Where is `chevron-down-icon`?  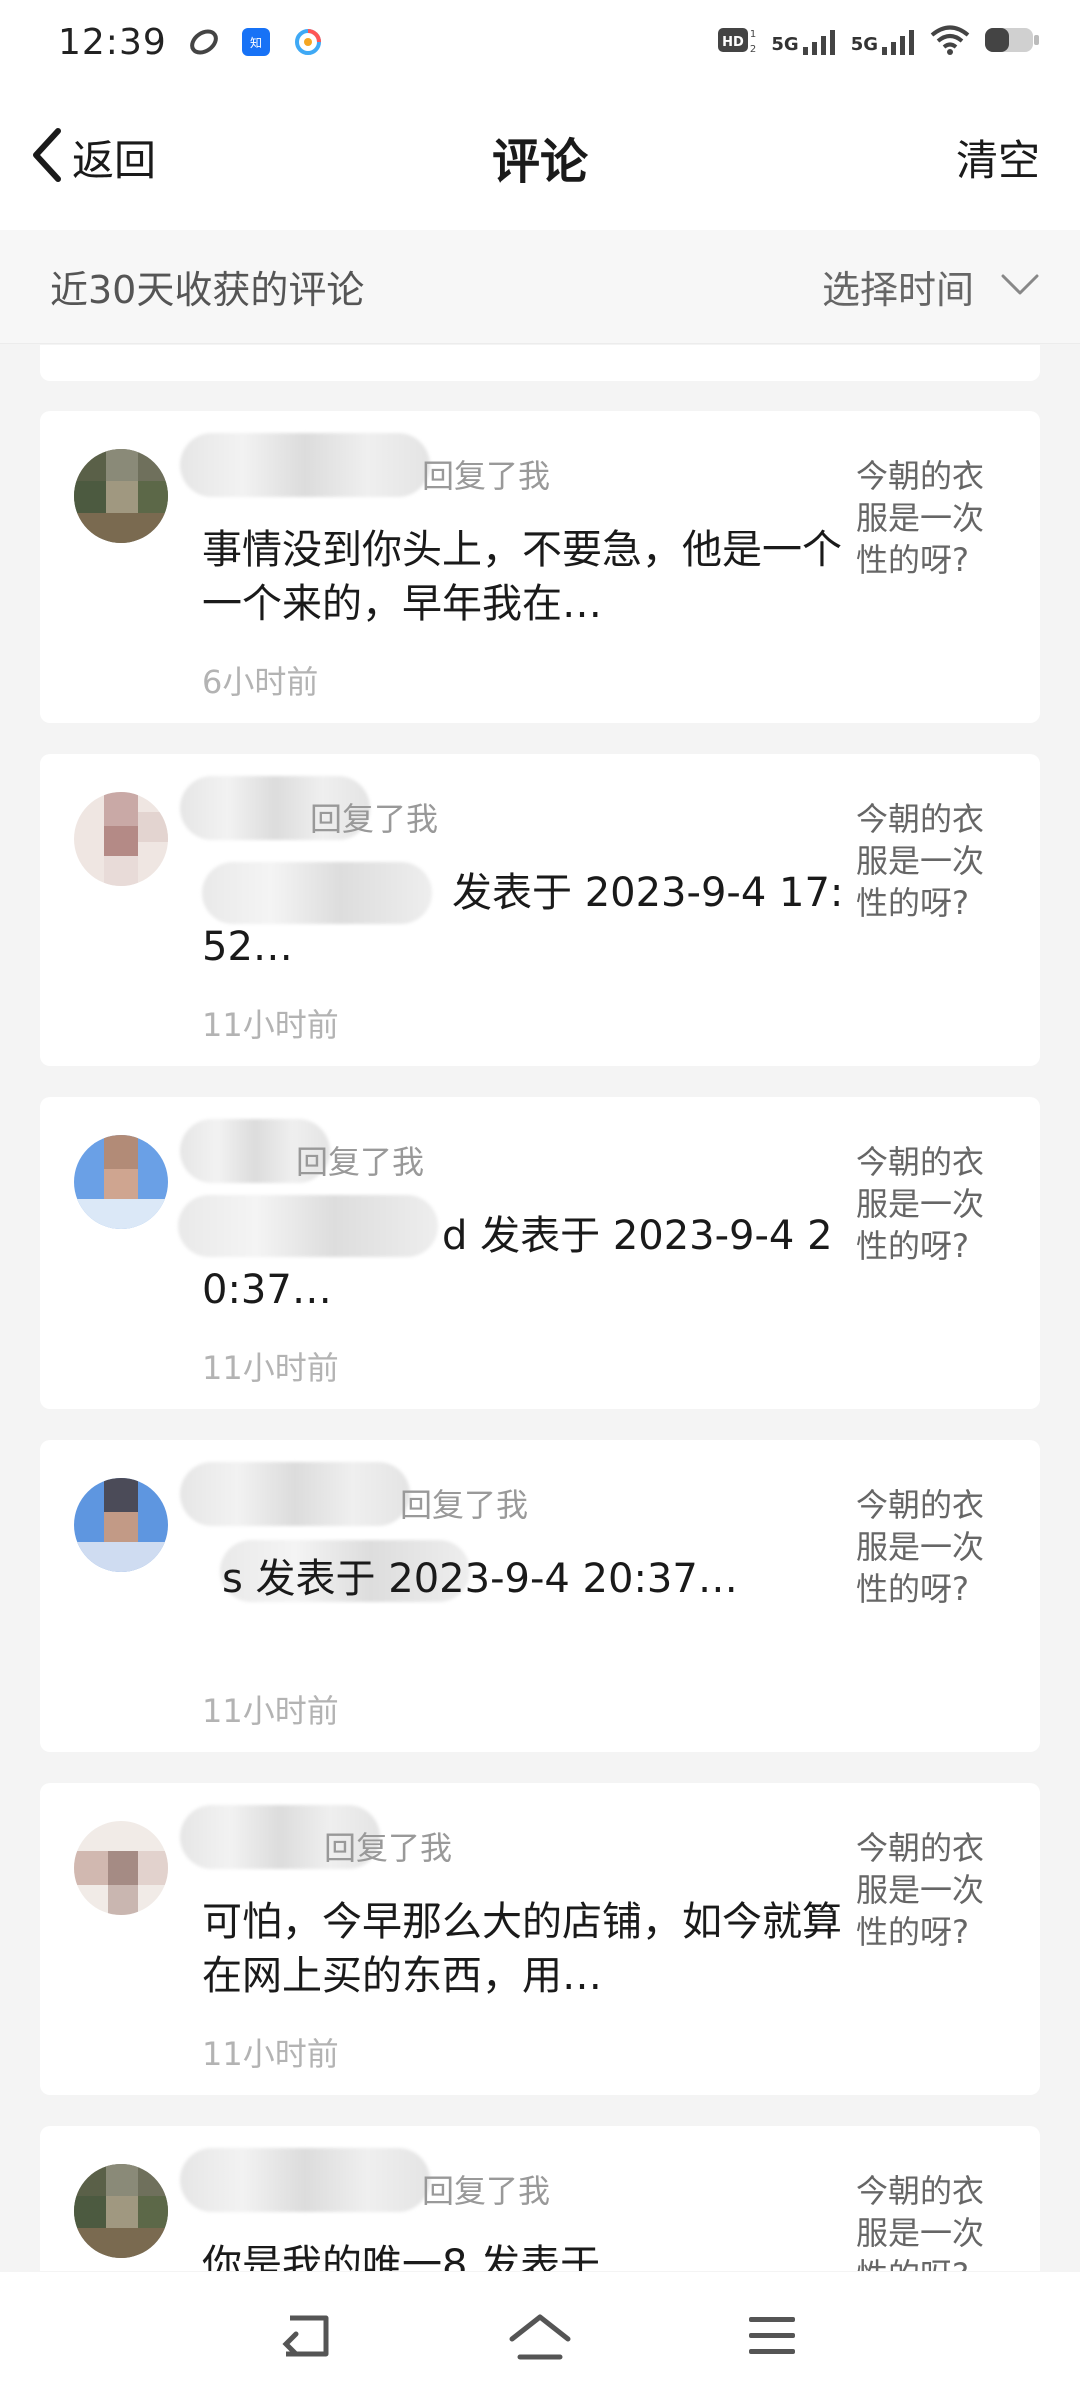
chevron-down-icon is located at coordinates (1020, 287).